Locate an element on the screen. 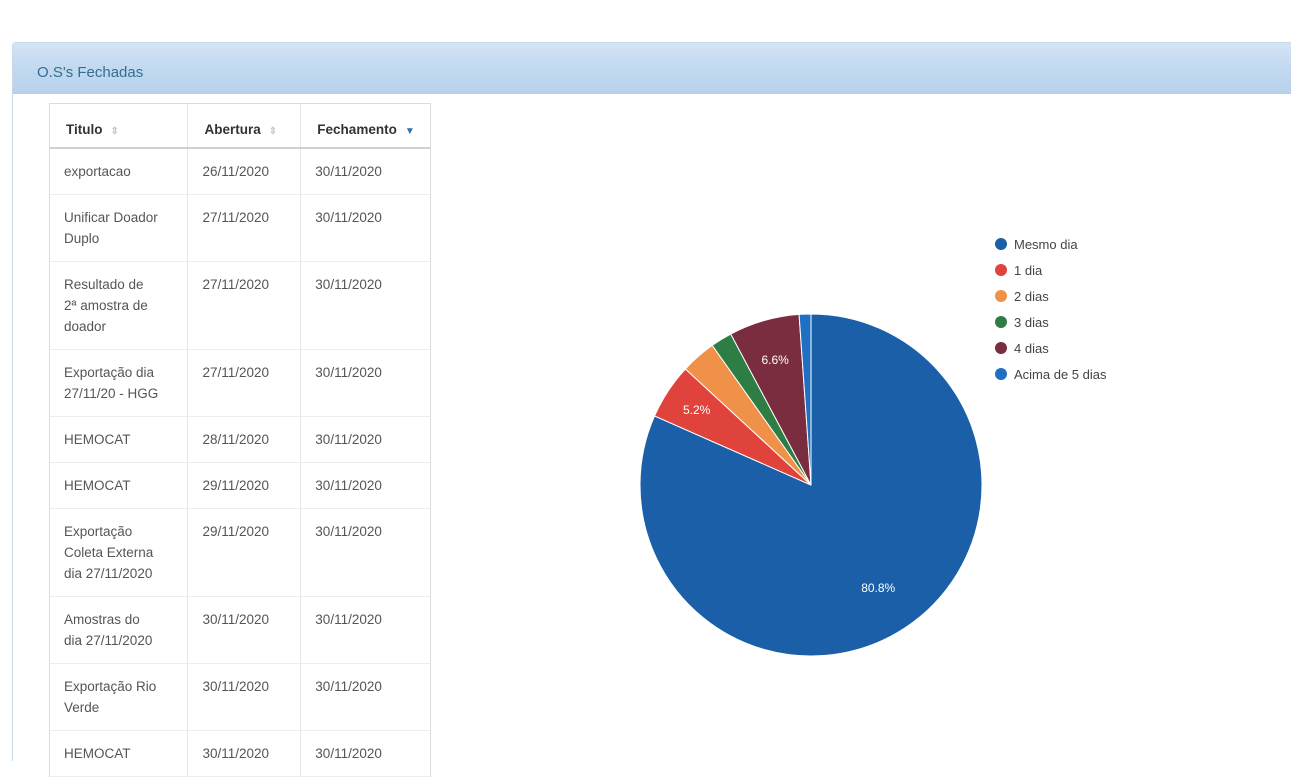 Image resolution: width=1291 pixels, height=777 pixels. cell-abertura: 28/11/2020 is located at coordinates (244, 439).